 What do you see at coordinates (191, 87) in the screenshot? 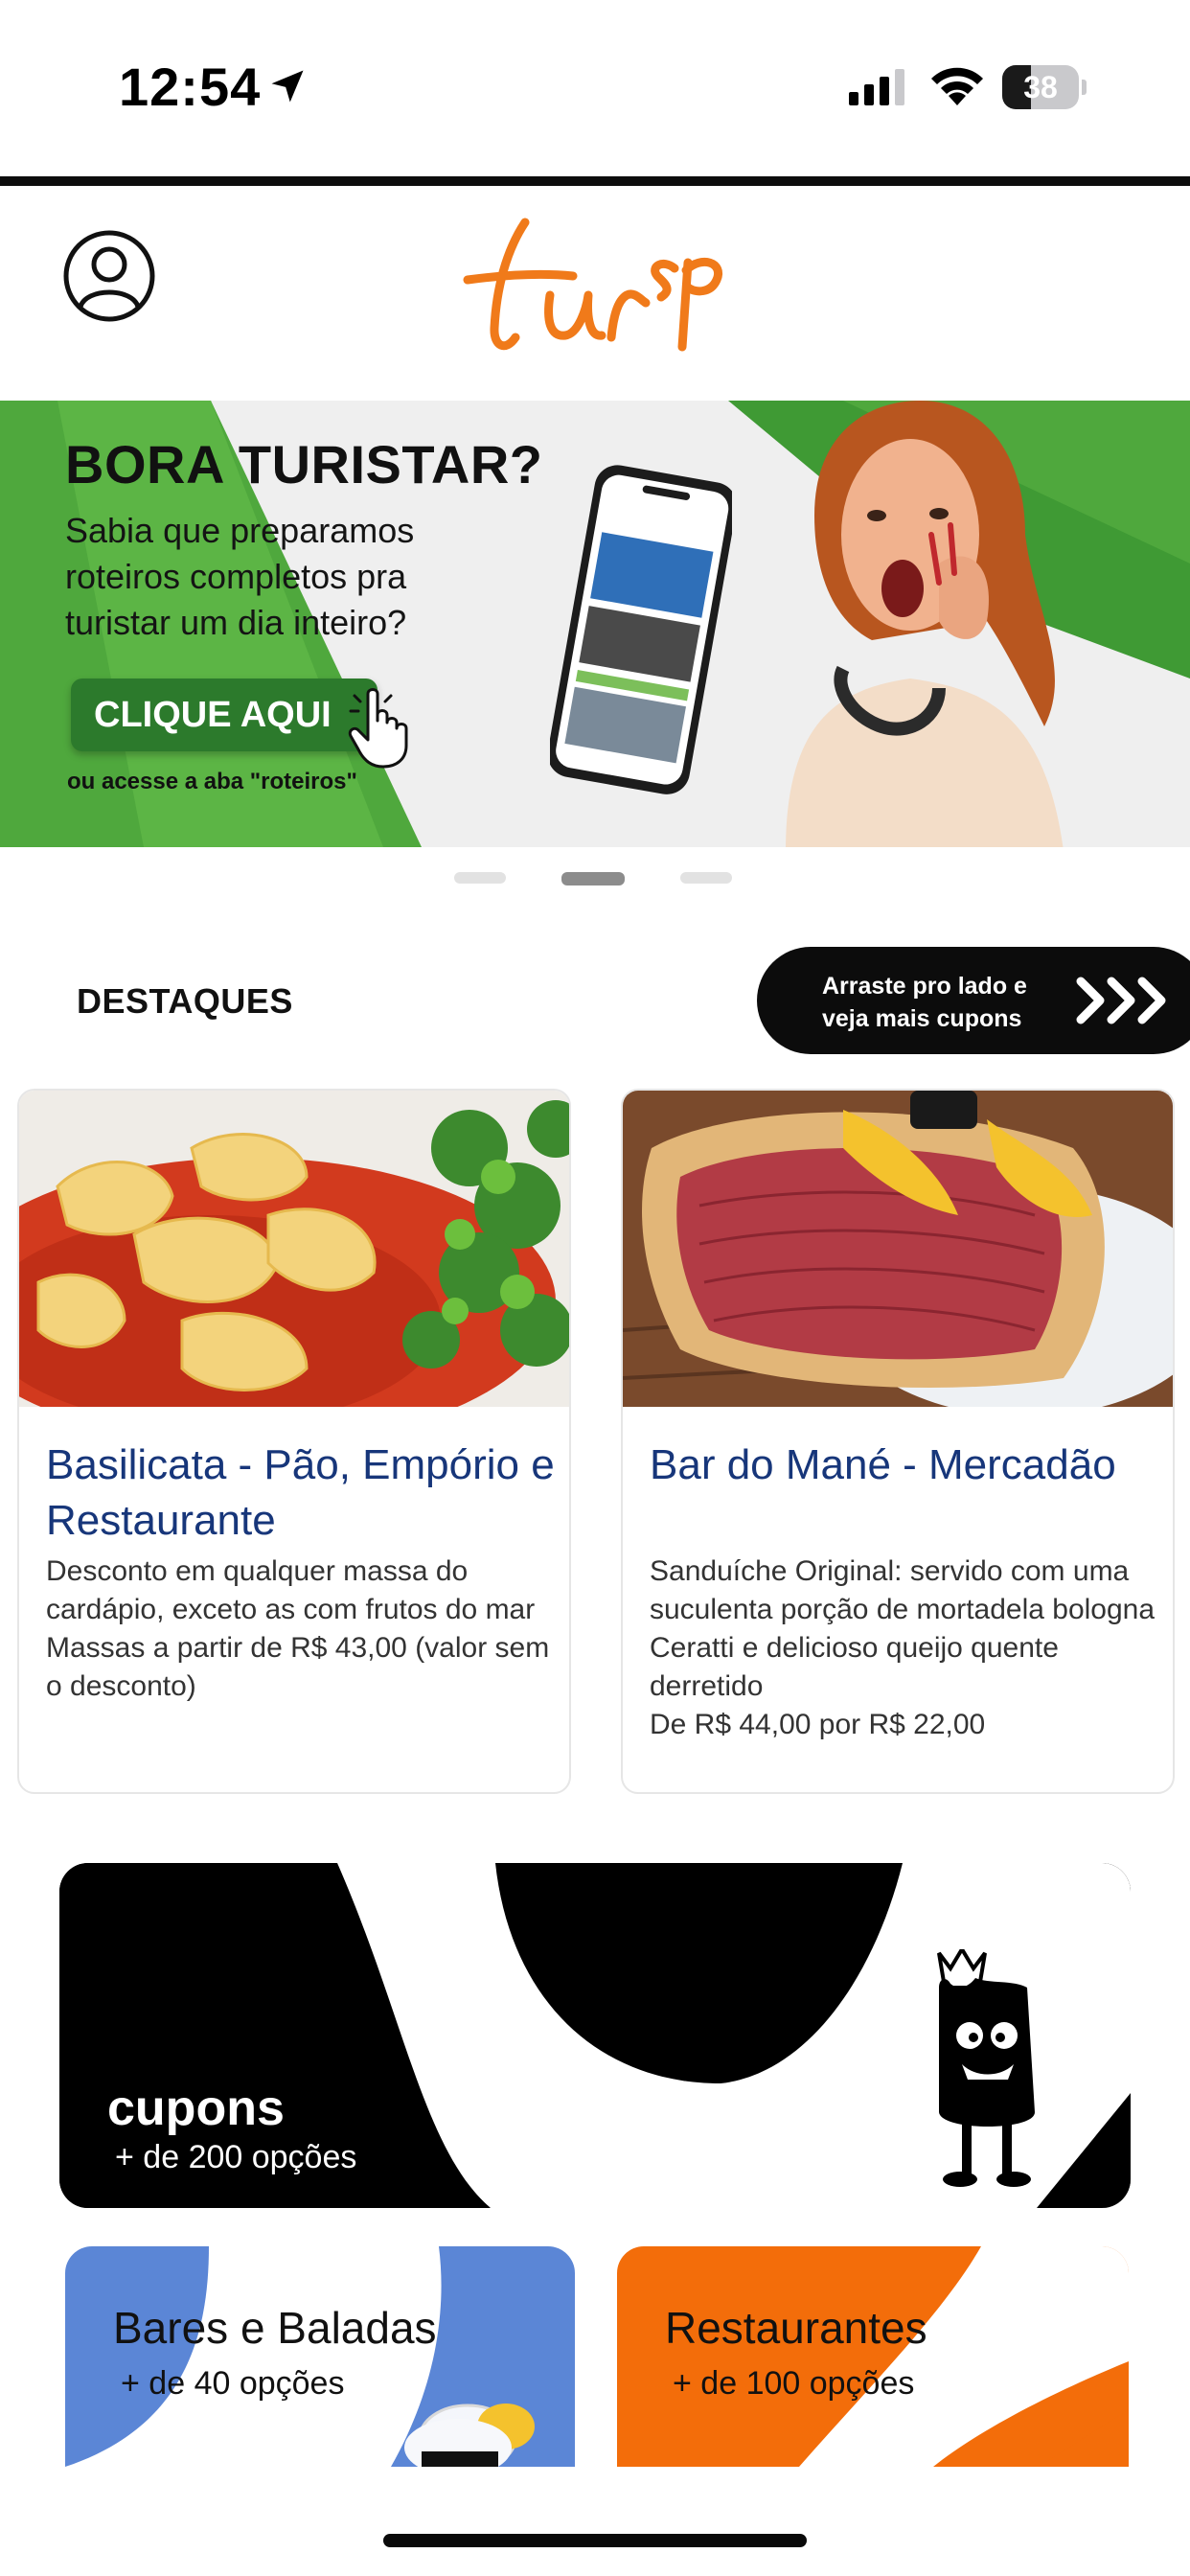
I see `status-time: 12:54` at bounding box center [191, 87].